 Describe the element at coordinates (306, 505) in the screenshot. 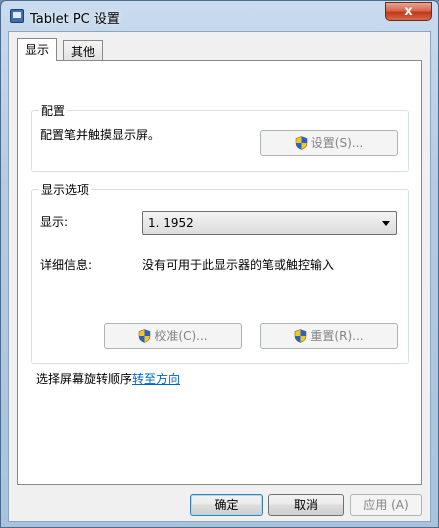

I see `cancel-button: 取消` at that location.